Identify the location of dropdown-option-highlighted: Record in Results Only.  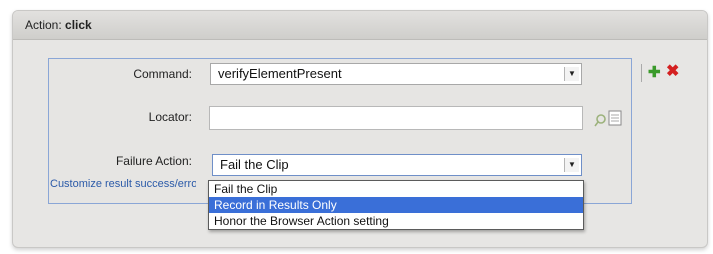
(396, 205).